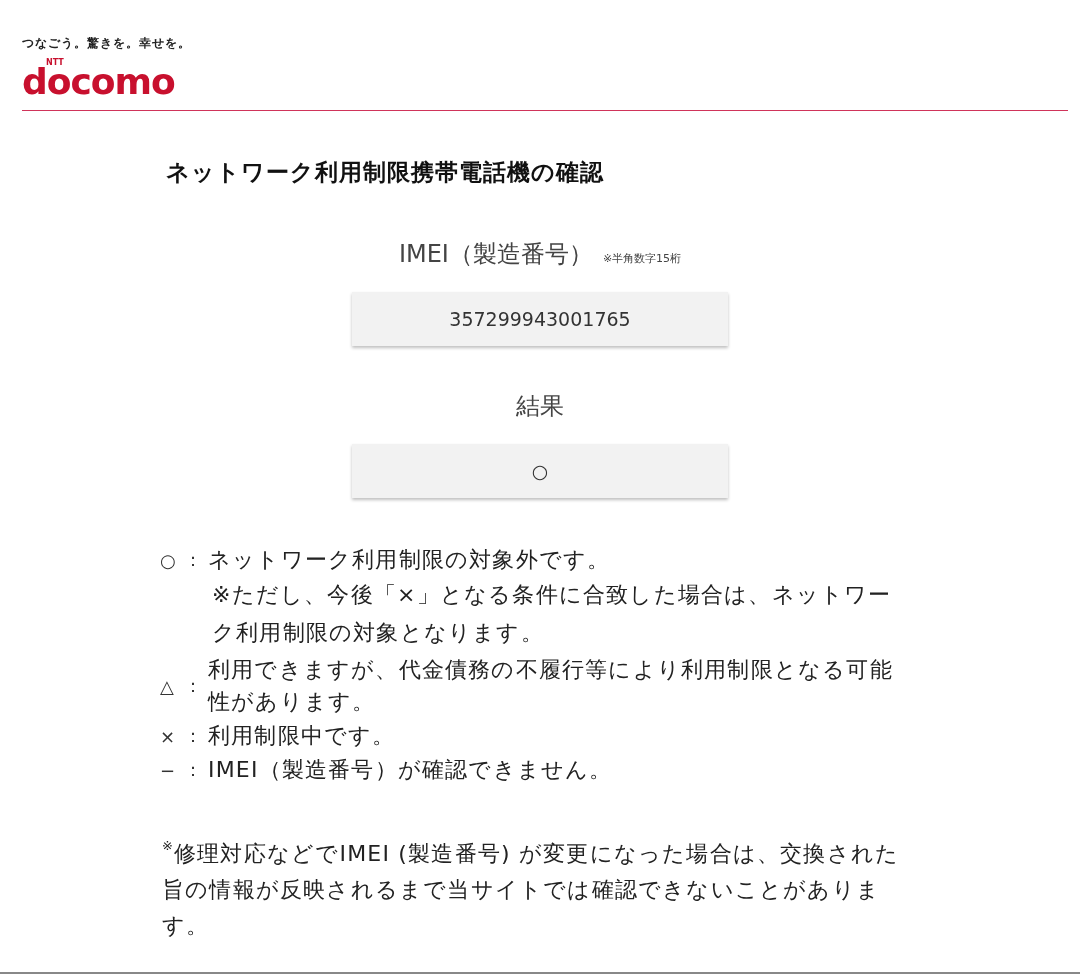  What do you see at coordinates (540, 319) in the screenshot?
I see `imei-field: 357299943001765` at bounding box center [540, 319].